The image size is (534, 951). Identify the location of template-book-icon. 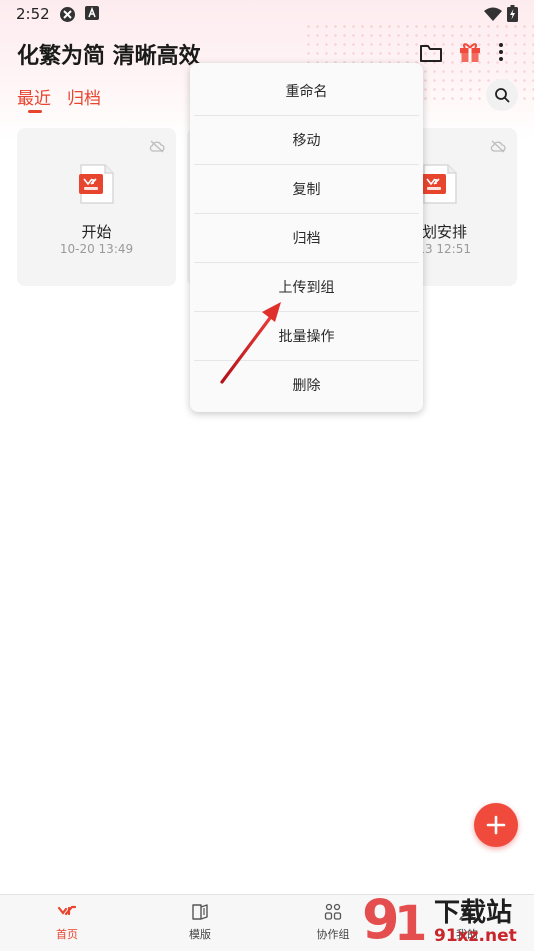
(200, 912).